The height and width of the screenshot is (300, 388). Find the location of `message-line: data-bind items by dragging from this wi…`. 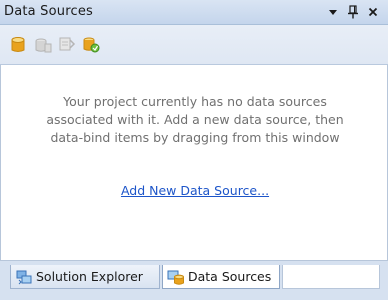

message-line: data-bind items by dragging from this wi… is located at coordinates (195, 137).